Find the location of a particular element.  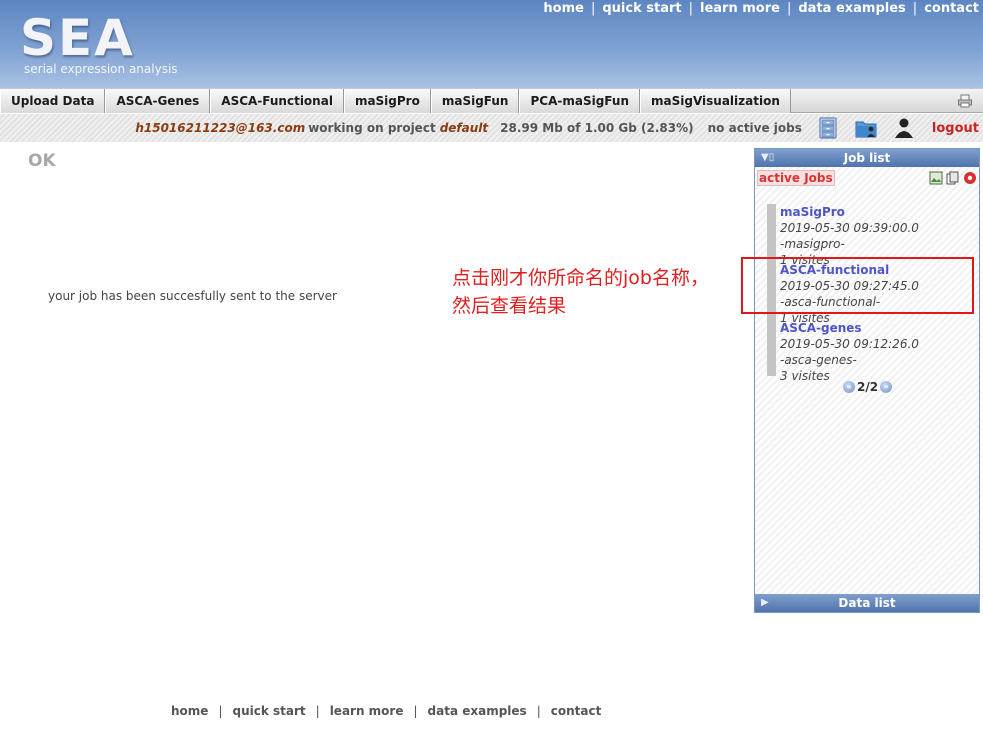

footer-quick-start: quick start is located at coordinates (268, 711).